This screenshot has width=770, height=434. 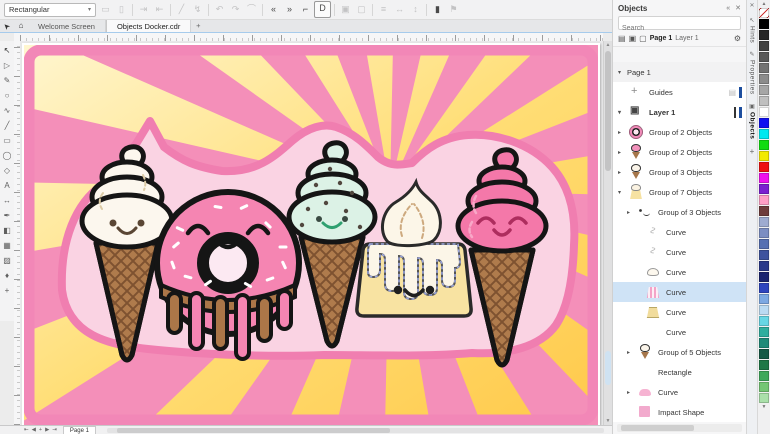 I want to click on align-nodes-button: ≡, so click(x=383, y=9).